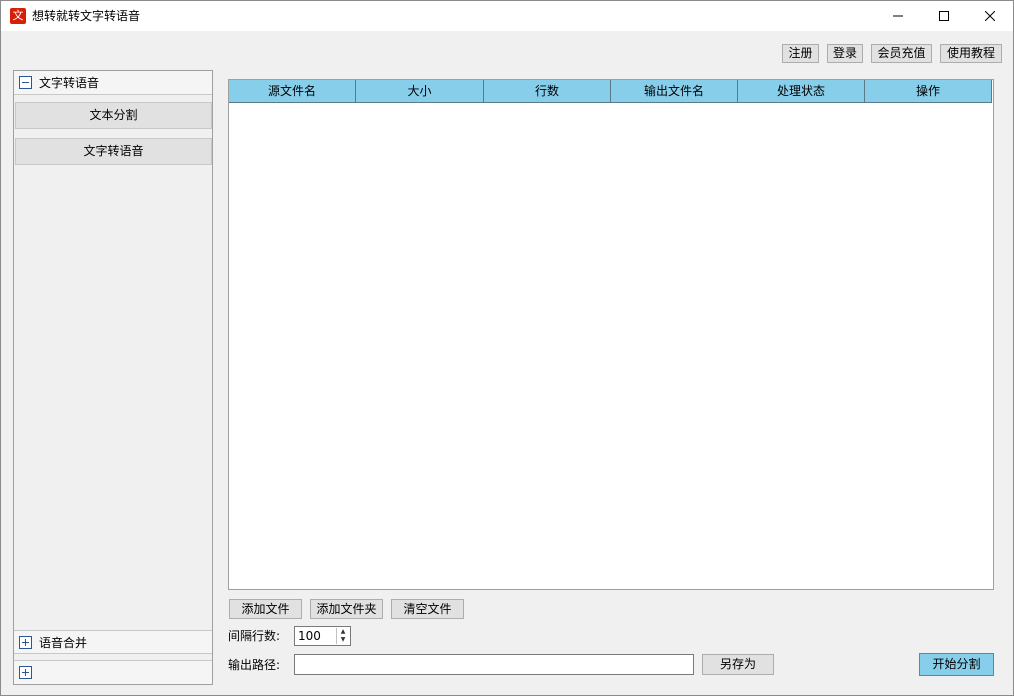 The width and height of the screenshot is (1014, 696). Describe the element at coordinates (901, 53) in the screenshot. I see `recharge-button: 会员充值` at that location.